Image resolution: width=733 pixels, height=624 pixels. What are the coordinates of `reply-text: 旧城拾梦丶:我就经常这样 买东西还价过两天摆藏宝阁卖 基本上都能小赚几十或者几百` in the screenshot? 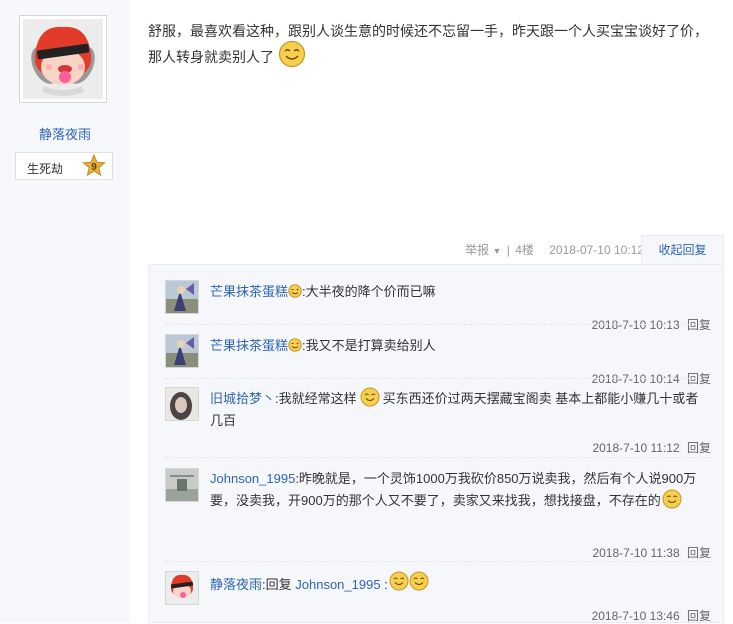 It's located at (460, 409).